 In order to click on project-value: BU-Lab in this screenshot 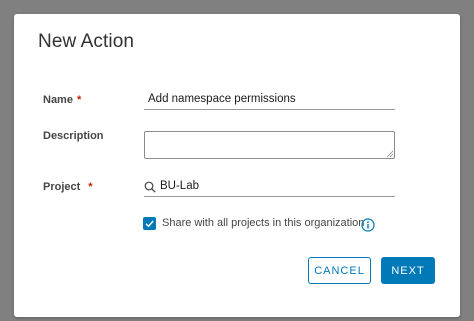, I will do `click(179, 186)`.